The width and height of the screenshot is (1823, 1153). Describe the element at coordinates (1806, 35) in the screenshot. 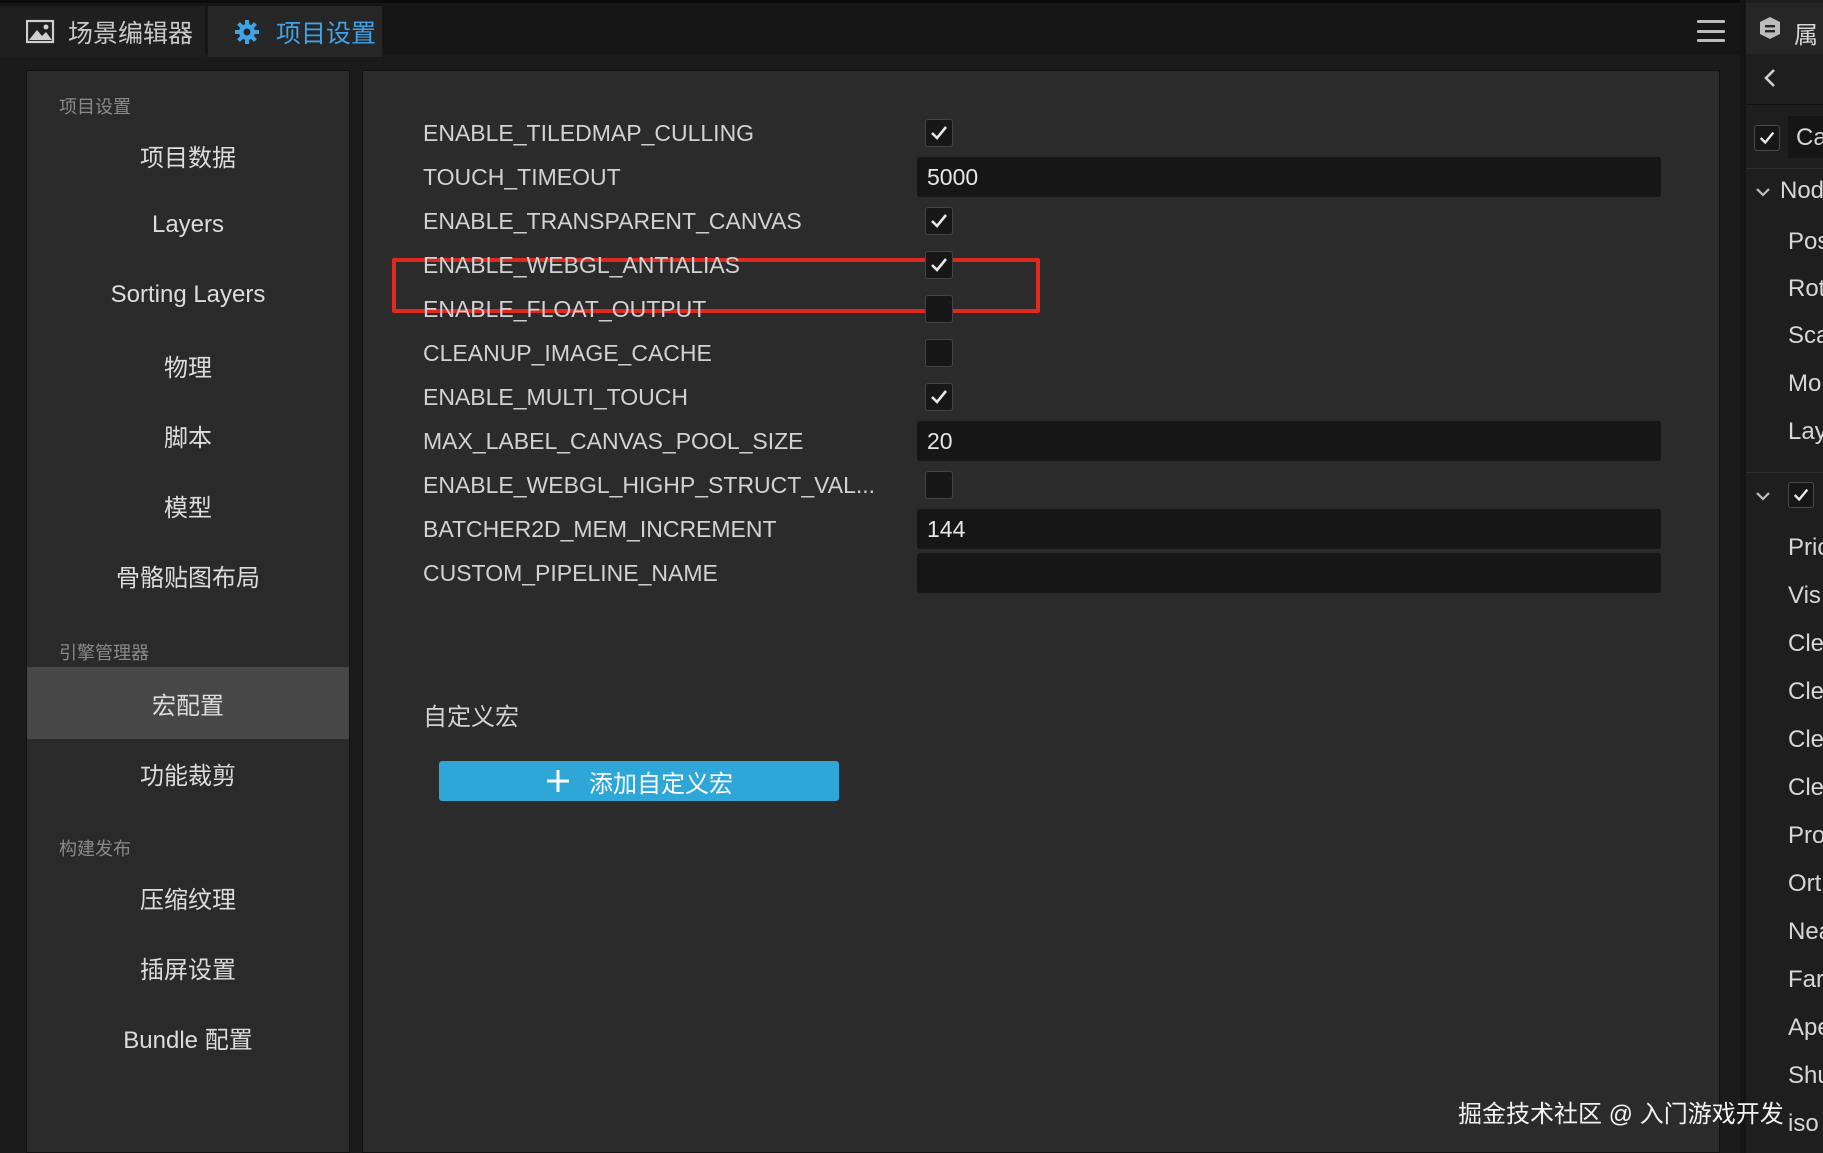

I see `inspector-tab-label: 属` at that location.